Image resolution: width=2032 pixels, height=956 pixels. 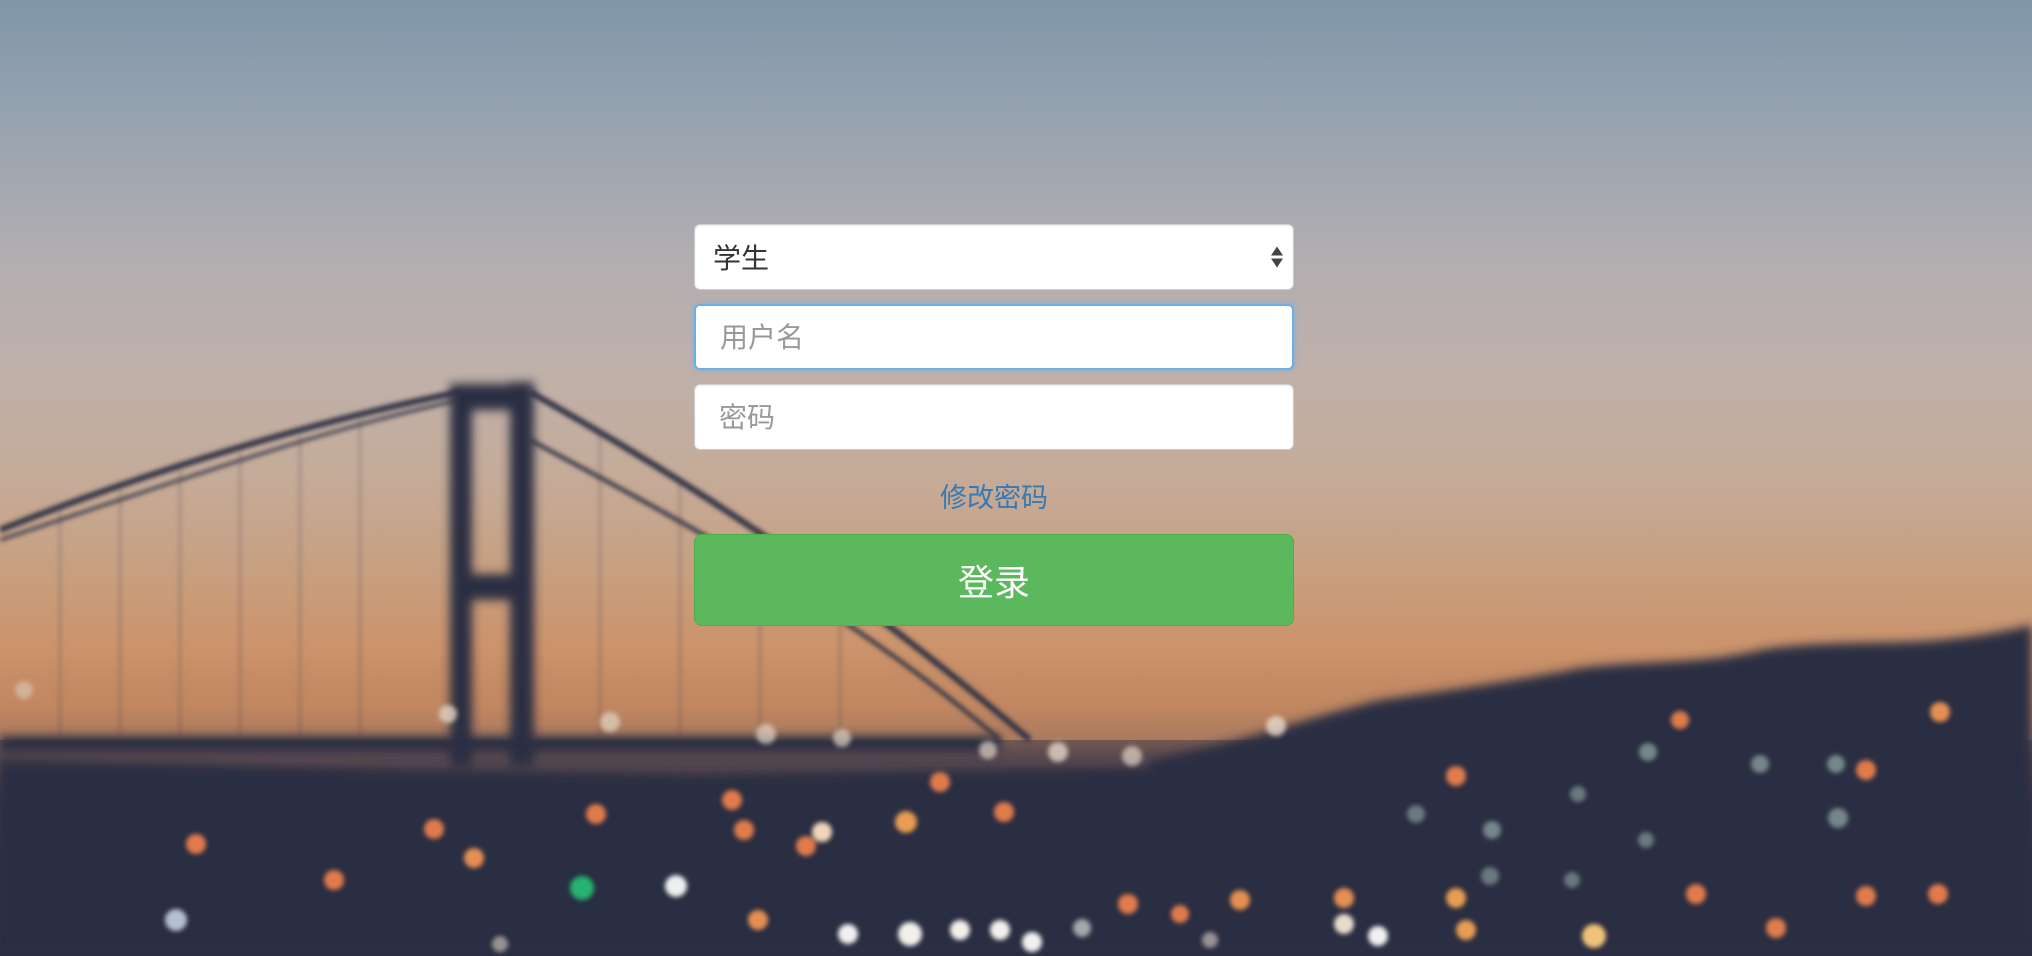 What do you see at coordinates (741, 258) in the screenshot?
I see `role-select-value: 学生` at bounding box center [741, 258].